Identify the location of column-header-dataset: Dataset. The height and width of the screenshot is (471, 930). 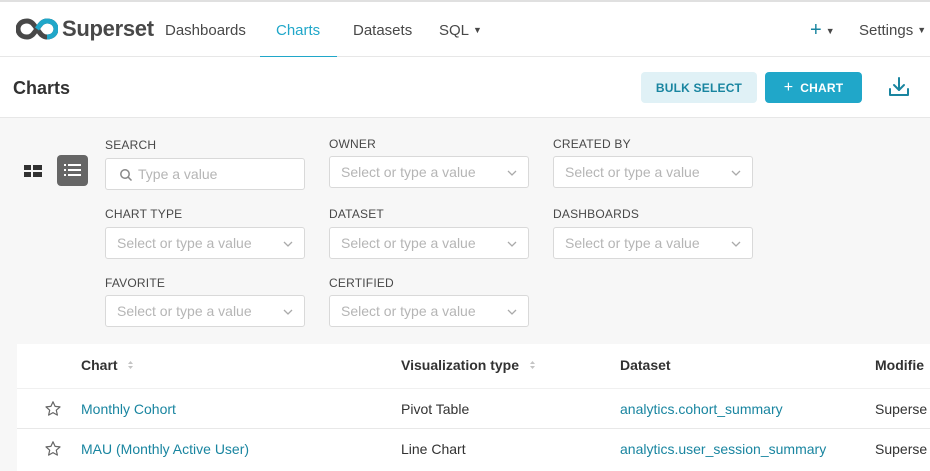
(645, 365).